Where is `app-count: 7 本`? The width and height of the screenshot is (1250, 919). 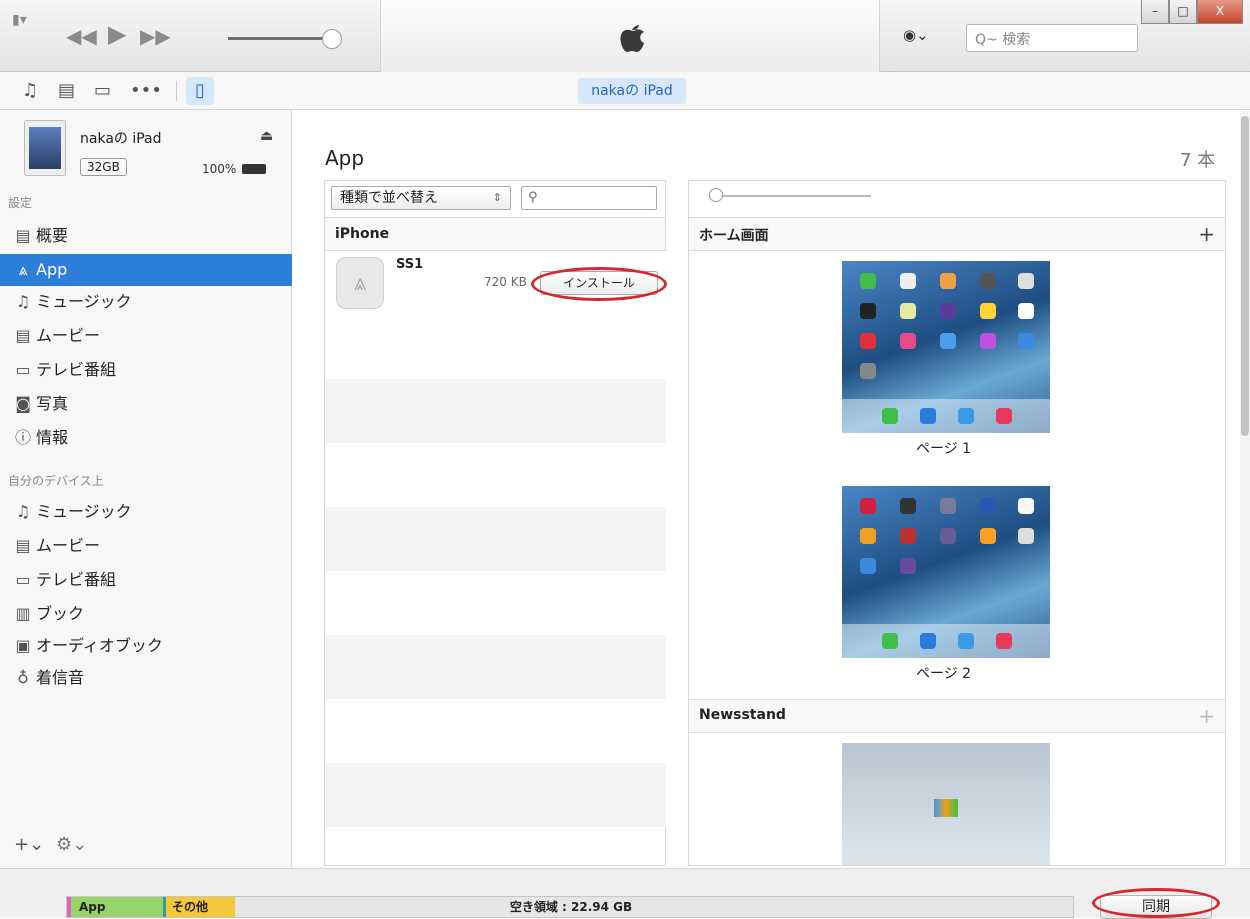
app-count: 7 本 is located at coordinates (1198, 160).